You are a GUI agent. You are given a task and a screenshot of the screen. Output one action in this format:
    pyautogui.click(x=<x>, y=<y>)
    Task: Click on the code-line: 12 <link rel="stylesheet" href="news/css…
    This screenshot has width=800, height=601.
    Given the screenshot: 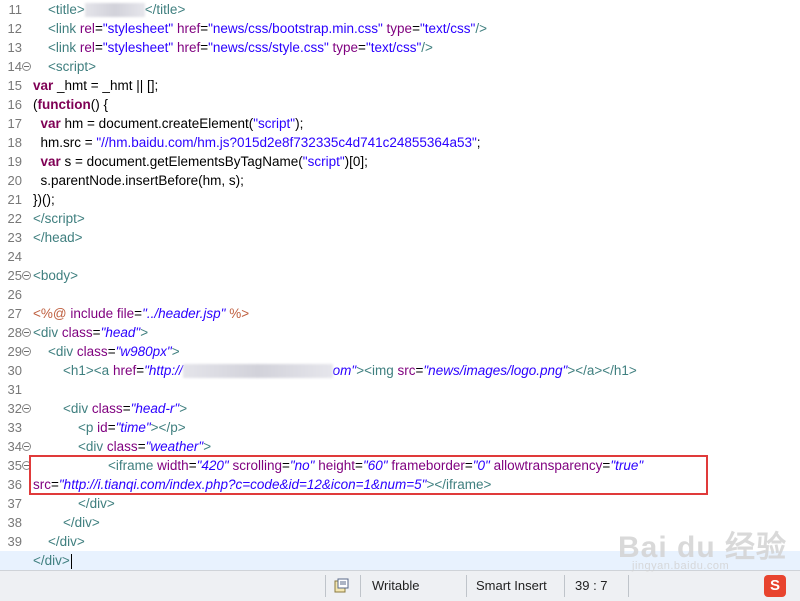 What is the action you would take?
    pyautogui.click(x=400, y=28)
    